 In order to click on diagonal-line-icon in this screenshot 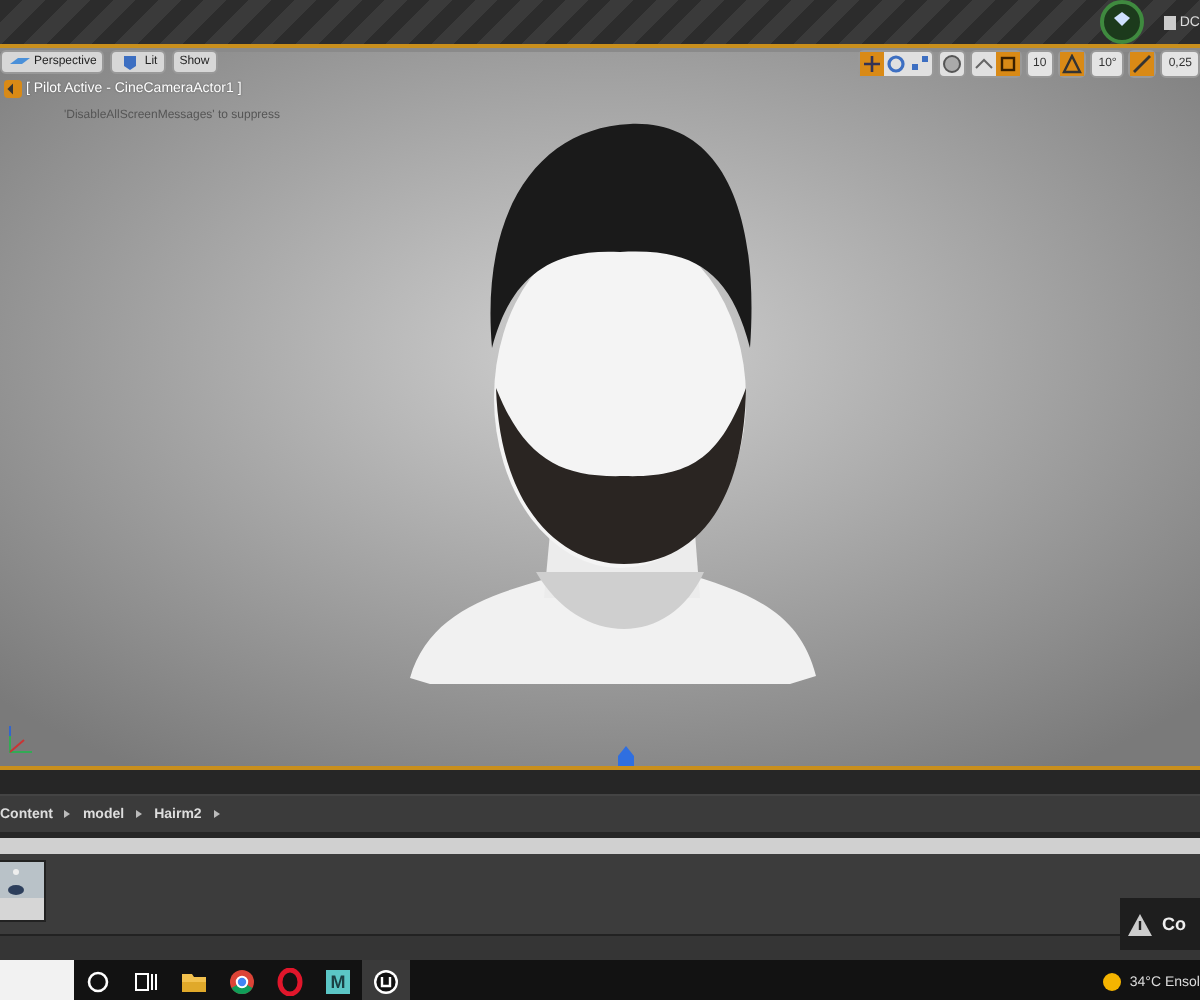, I will do `click(1142, 64)`.